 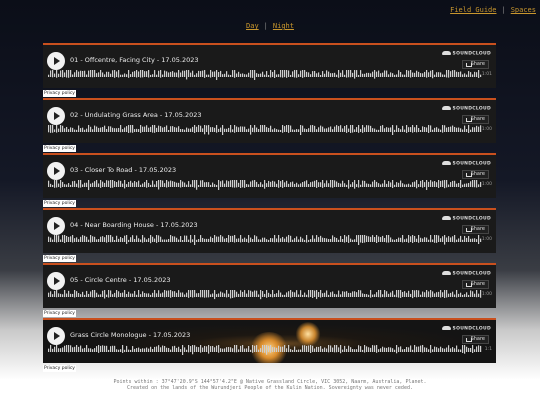 What do you see at coordinates (134, 60) in the screenshot?
I see `track-title: 01 - Offcentre, Facing City - 17.05.2023` at bounding box center [134, 60].